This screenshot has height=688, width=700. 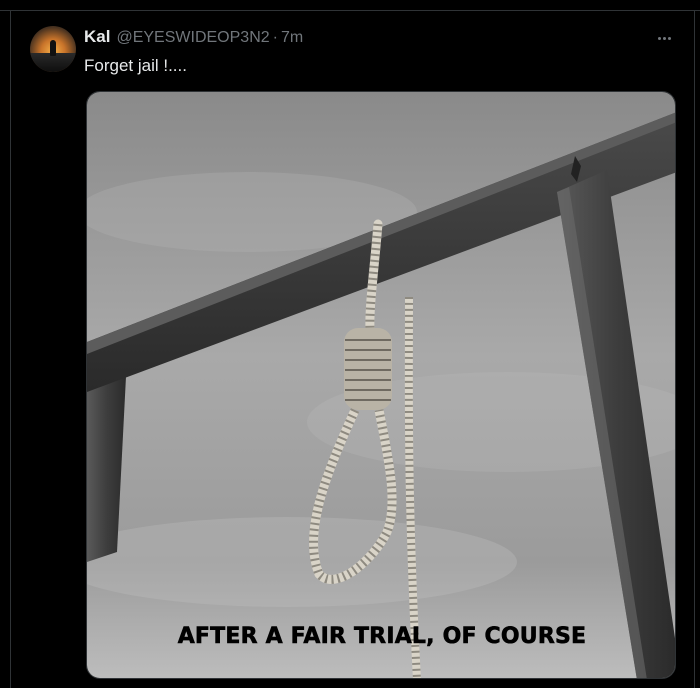 I want to click on avatar-person-silhouette, so click(x=53, y=48).